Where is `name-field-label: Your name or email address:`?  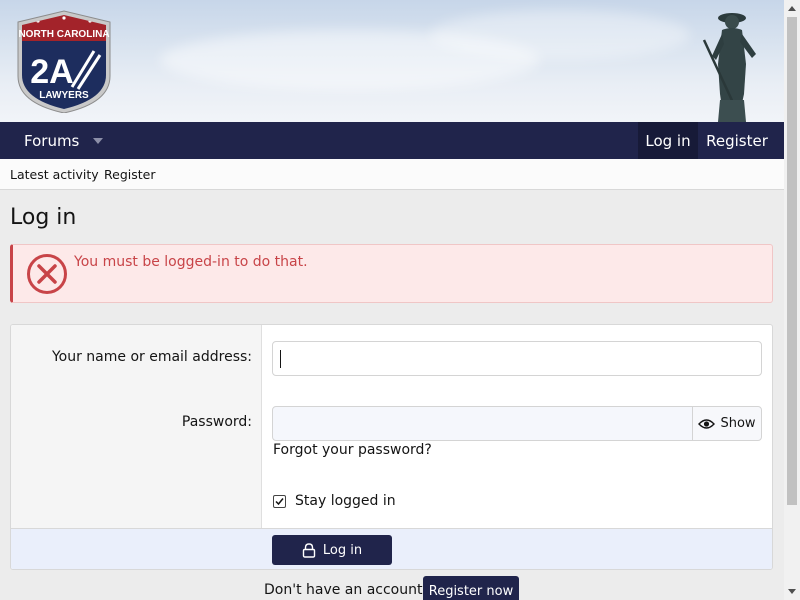
name-field-label: Your name or email address: is located at coordinates (151, 357).